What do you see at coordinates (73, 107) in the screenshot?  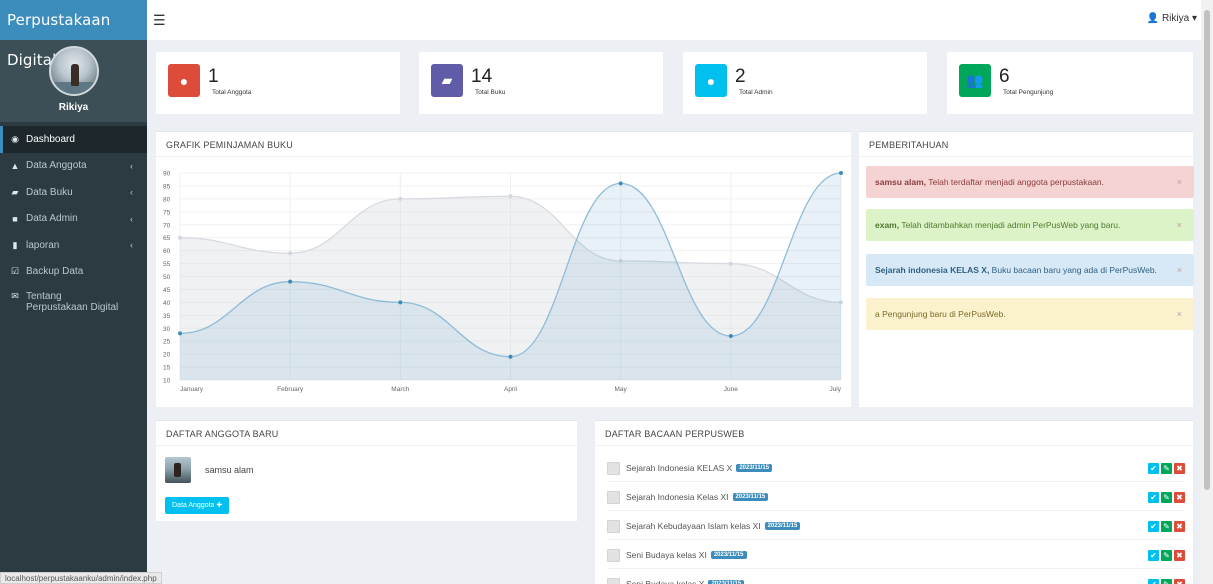 I see `sidebar-user-name: Rikiya` at bounding box center [73, 107].